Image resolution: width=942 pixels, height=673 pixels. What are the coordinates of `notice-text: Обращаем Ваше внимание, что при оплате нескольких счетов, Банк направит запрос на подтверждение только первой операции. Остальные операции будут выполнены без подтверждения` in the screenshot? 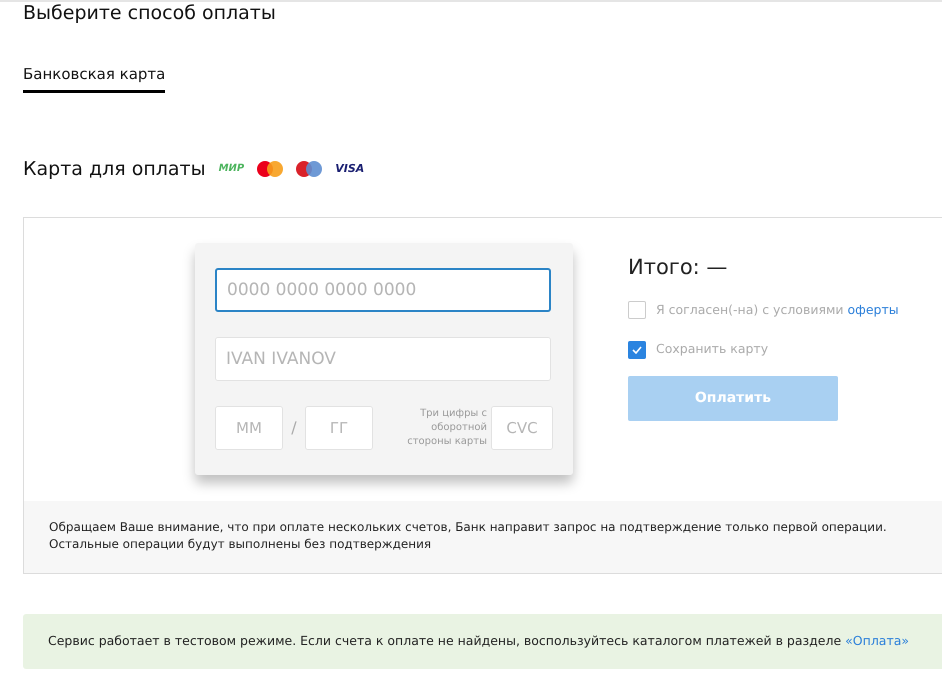 It's located at (468, 536).